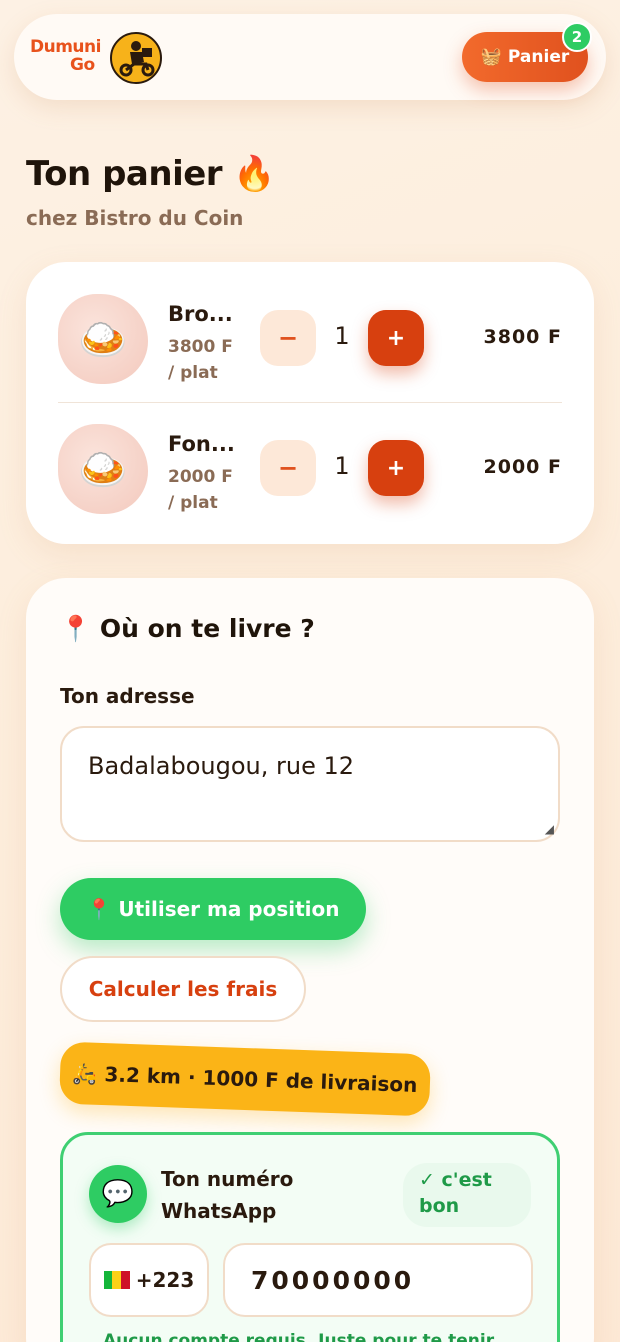 This screenshot has height=1342, width=620. Describe the element at coordinates (245, 1079) in the screenshot. I see `delivery-fee-badge: 🛵 3.2 km · 1000 F de livraison` at that location.